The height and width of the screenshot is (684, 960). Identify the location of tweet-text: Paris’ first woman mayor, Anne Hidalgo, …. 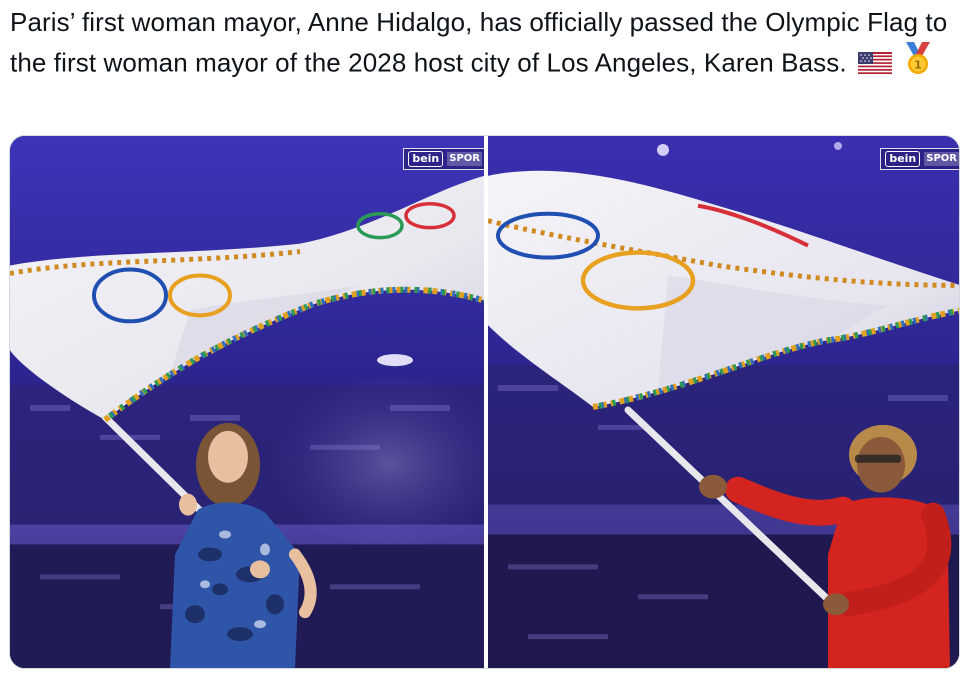
(480, 44).